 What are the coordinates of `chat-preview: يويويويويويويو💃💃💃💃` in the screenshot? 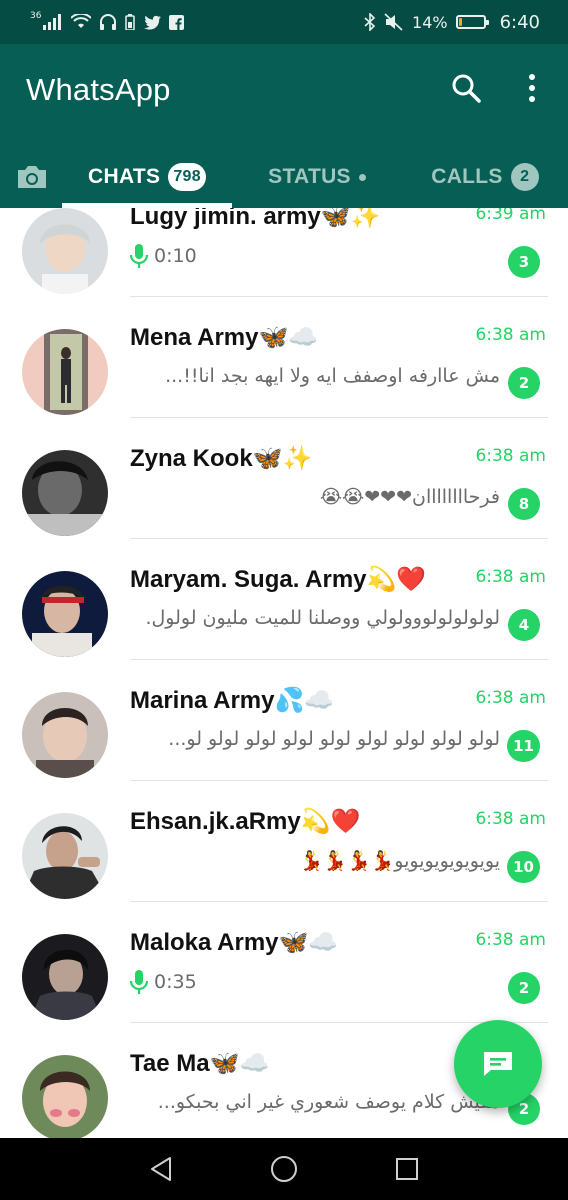 It's located at (399, 861).